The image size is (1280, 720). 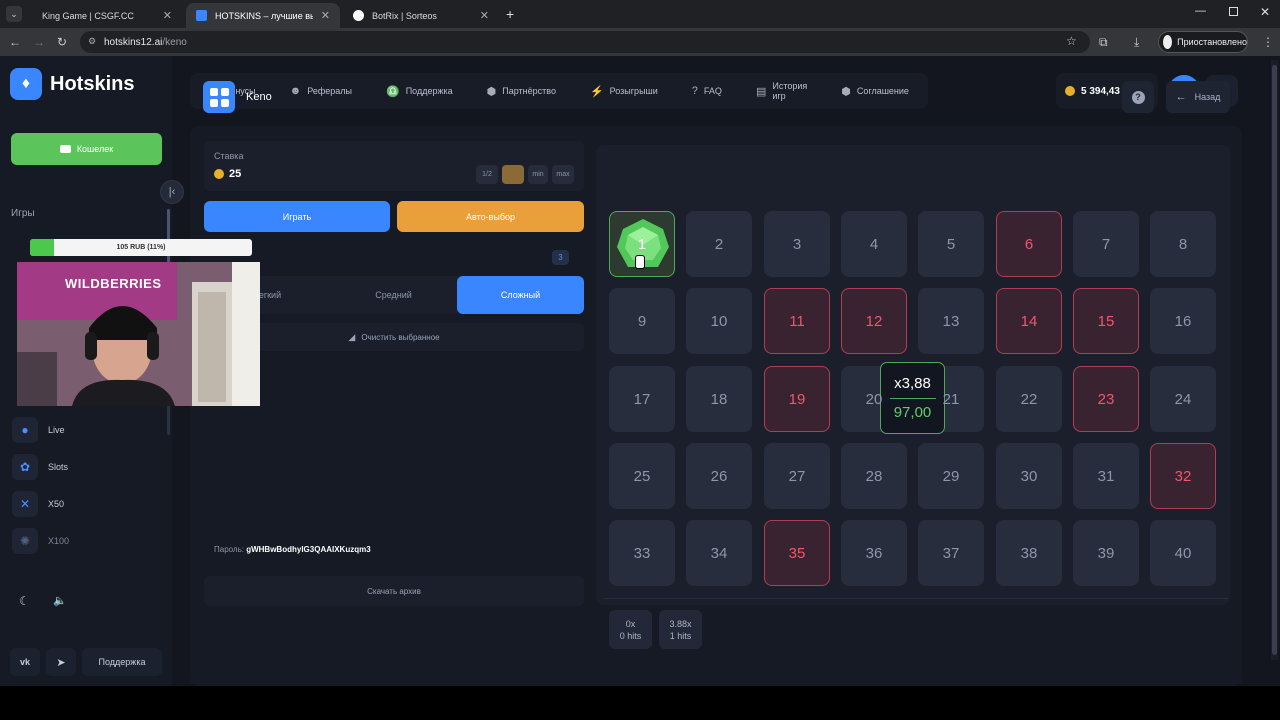 I want to click on keno-cell-selected: 14, so click(x=1029, y=321).